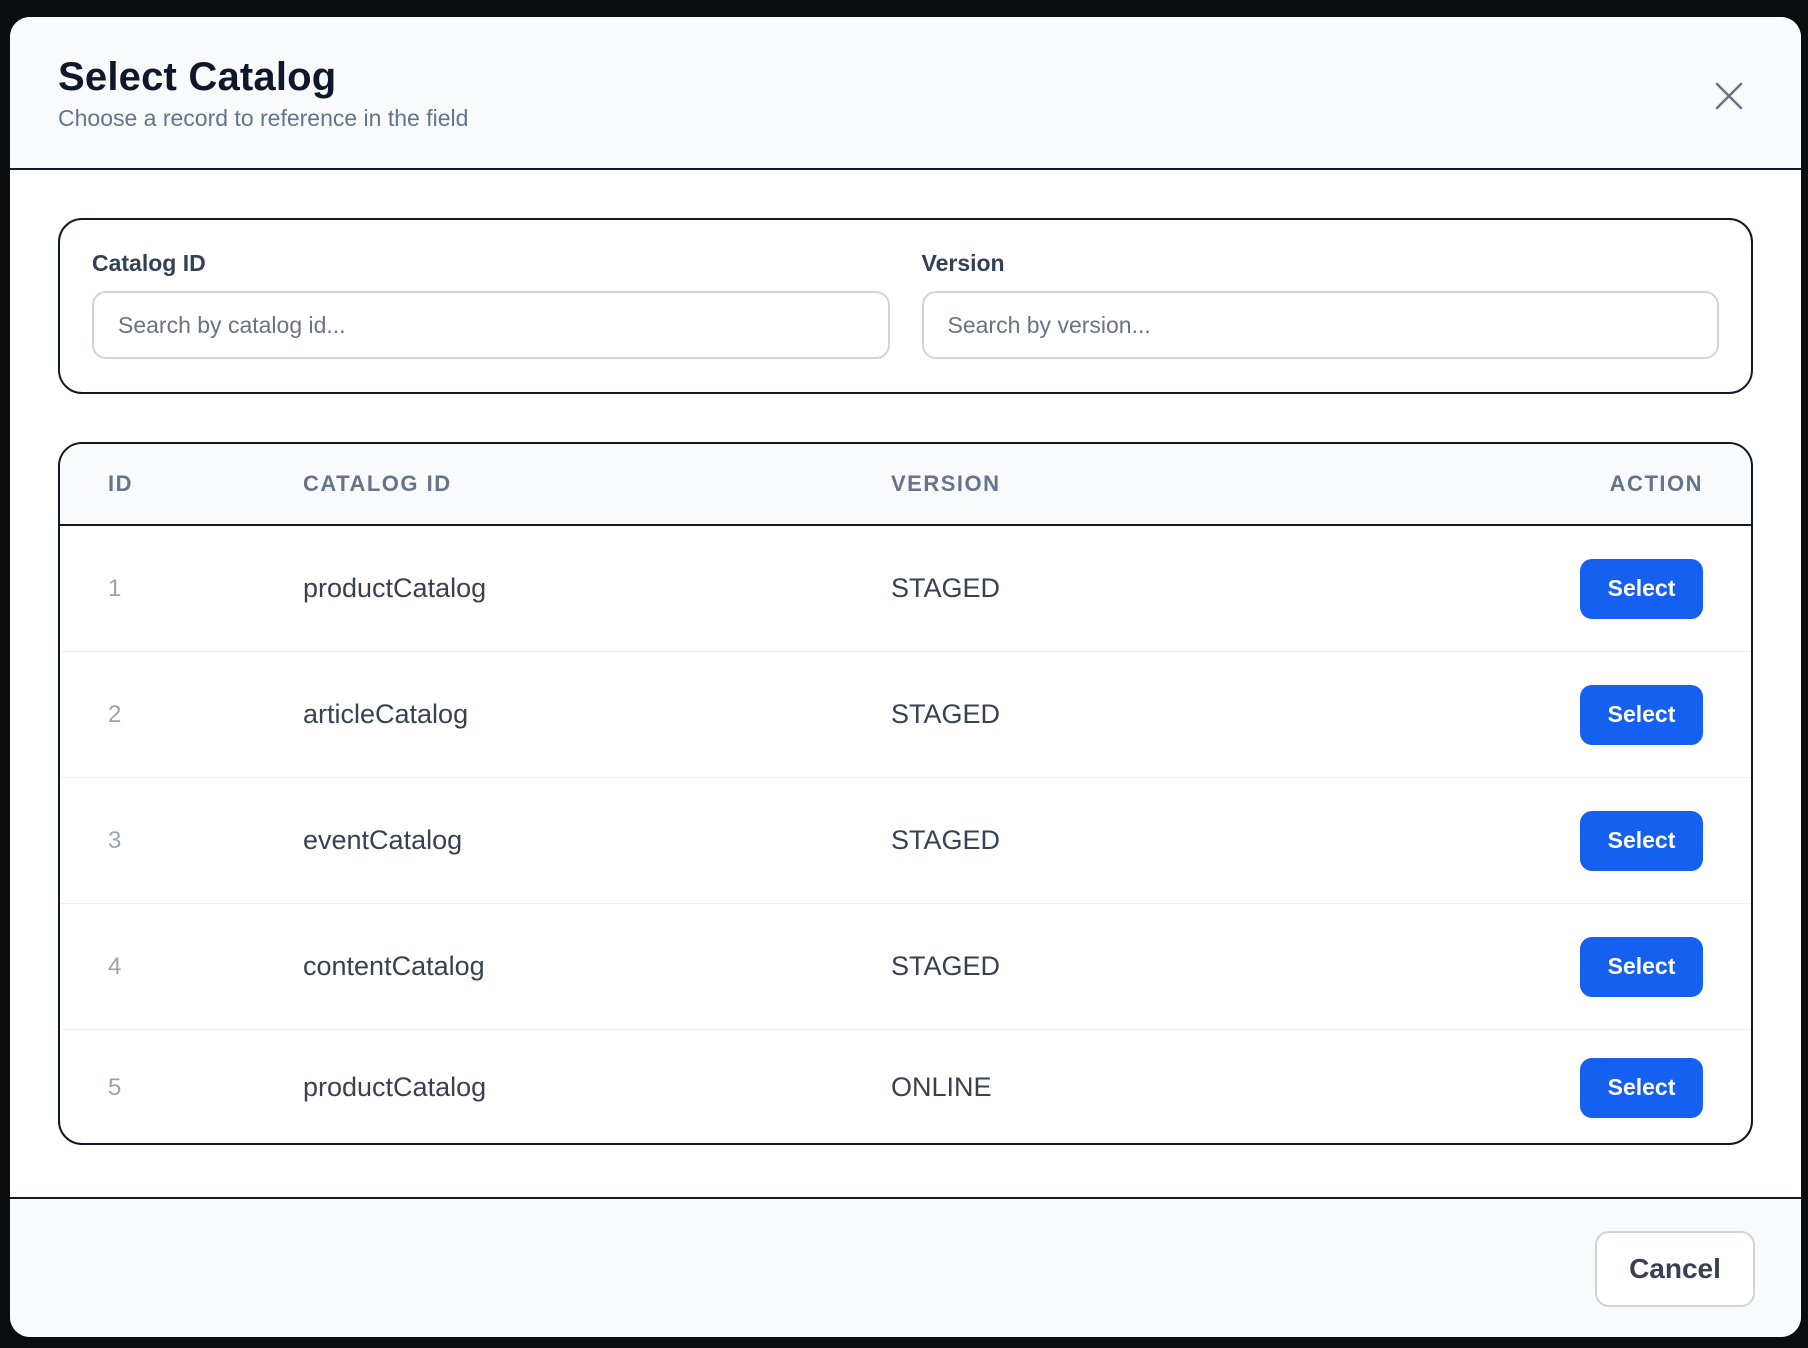 The height and width of the screenshot is (1348, 1808). I want to click on table-row: 5 productCatalog ONLINE Select, so click(905, 1086).